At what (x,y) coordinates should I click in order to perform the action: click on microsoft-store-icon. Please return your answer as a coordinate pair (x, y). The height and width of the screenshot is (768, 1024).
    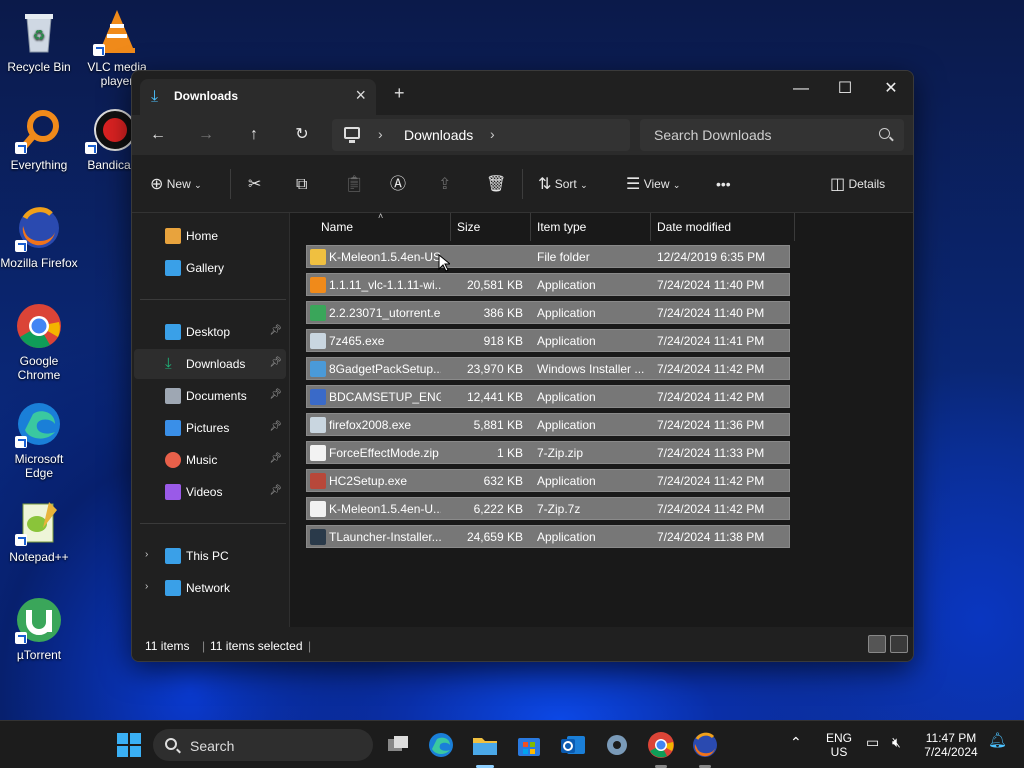
    Looking at the image, I should click on (529, 745).